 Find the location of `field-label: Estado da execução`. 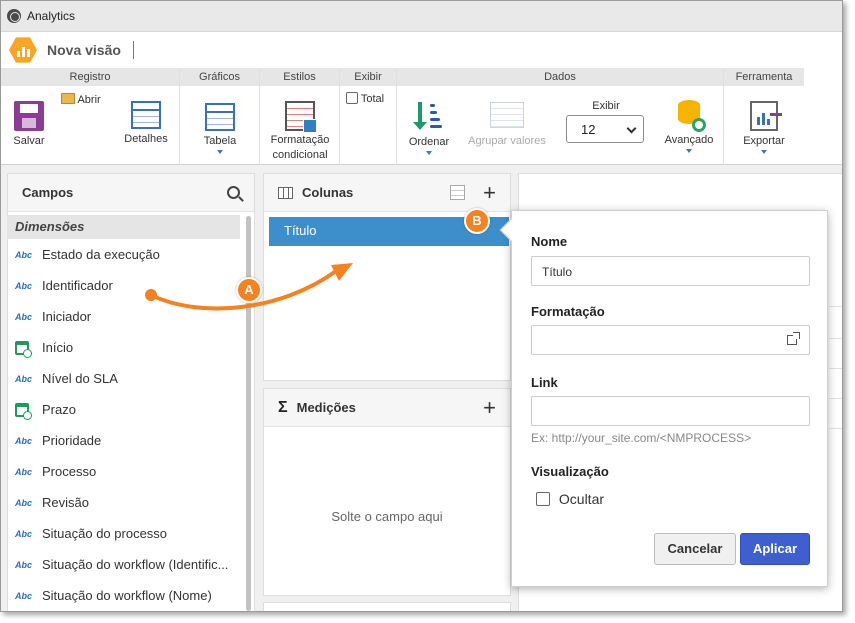

field-label: Estado da execução is located at coordinates (101, 254).